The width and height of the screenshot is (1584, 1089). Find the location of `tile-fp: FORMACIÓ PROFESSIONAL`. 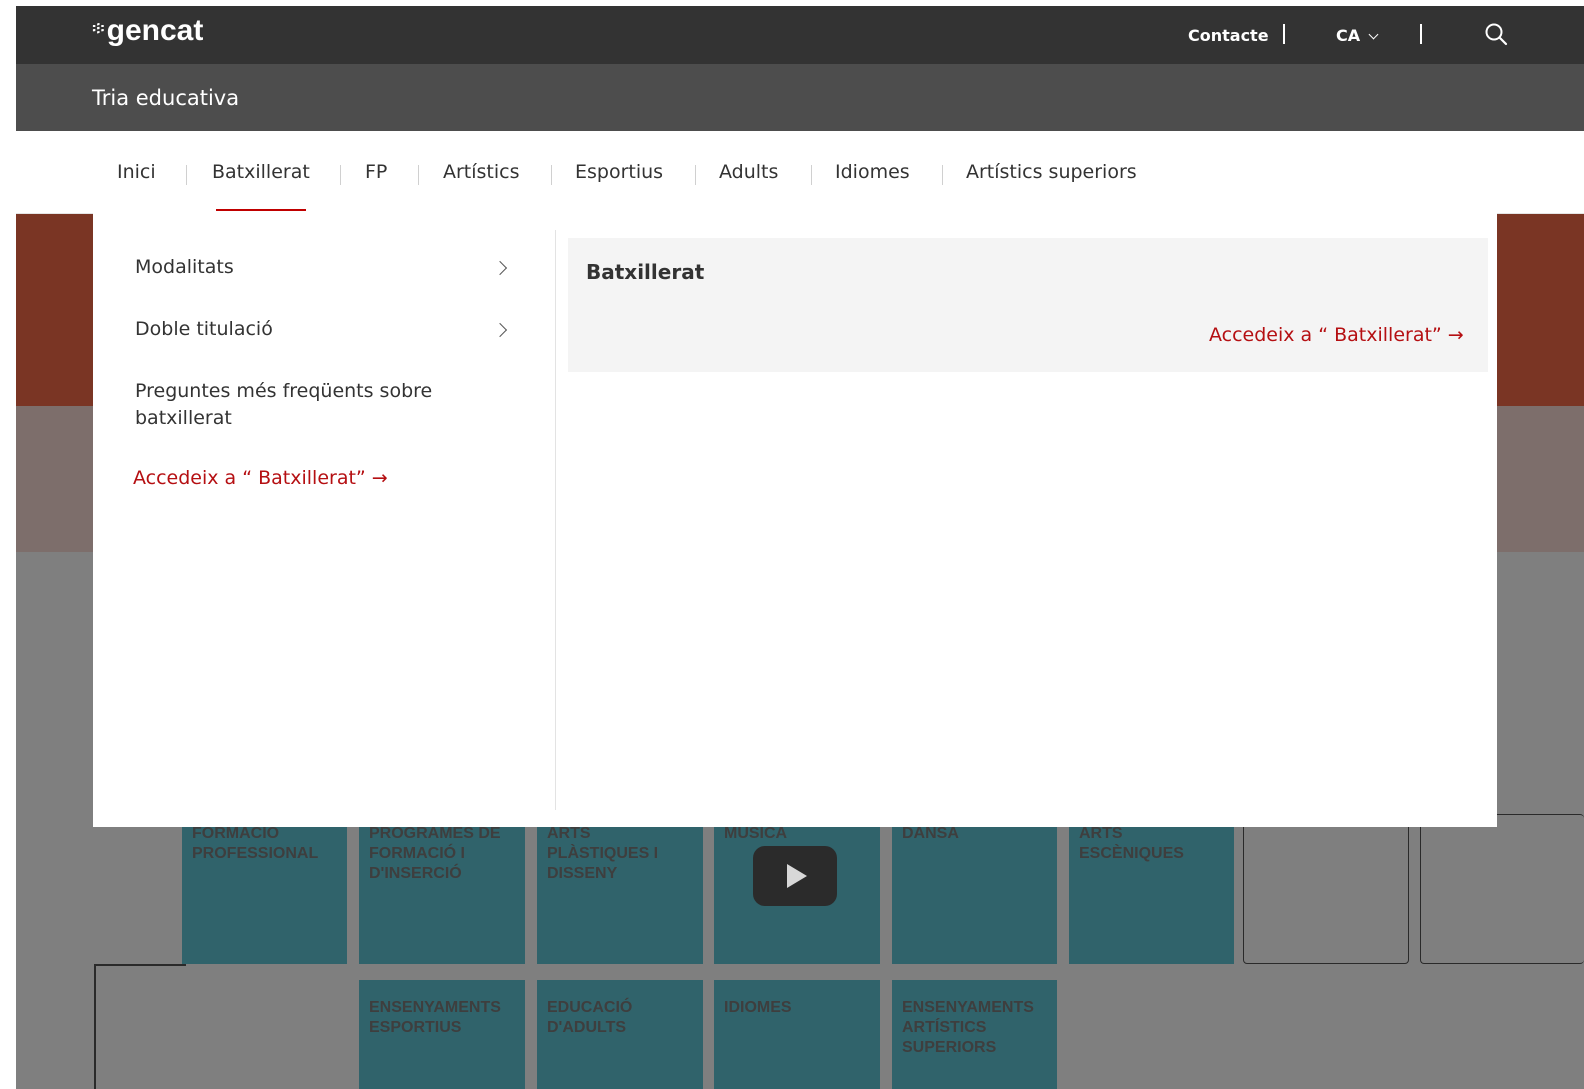

tile-fp: FORMACIÓ PROFESSIONAL is located at coordinates (264, 889).